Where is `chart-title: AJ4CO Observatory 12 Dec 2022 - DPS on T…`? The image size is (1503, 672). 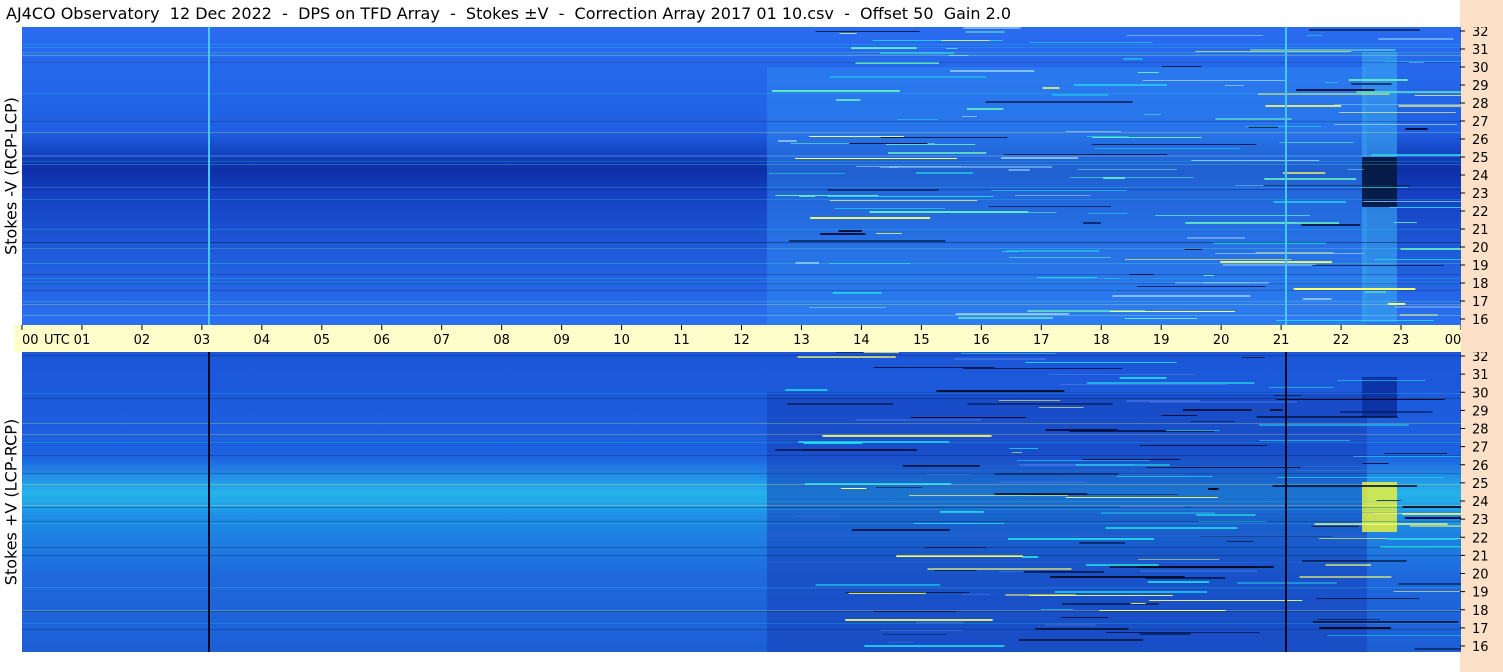
chart-title: AJ4CO Observatory 12 Dec 2022 - DPS on T… is located at coordinates (733, 13).